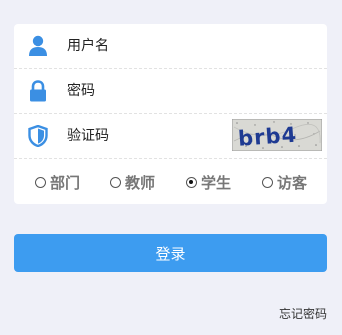 Image resolution: width=342 pixels, height=335 pixels. What do you see at coordinates (170, 181) in the screenshot?
I see `role-selector: 部门 教师 学生 访客` at bounding box center [170, 181].